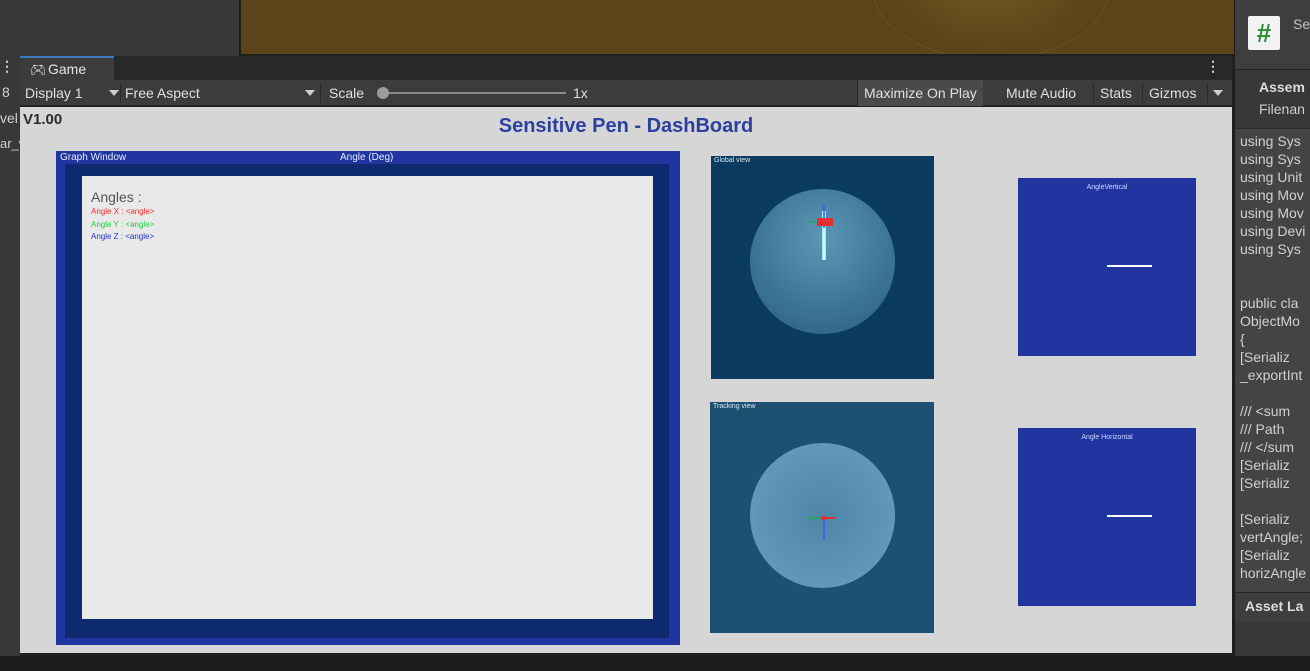 This screenshot has width=1310, height=671. What do you see at coordinates (1116, 93) in the screenshot?
I see `stats-button: Stats` at bounding box center [1116, 93].